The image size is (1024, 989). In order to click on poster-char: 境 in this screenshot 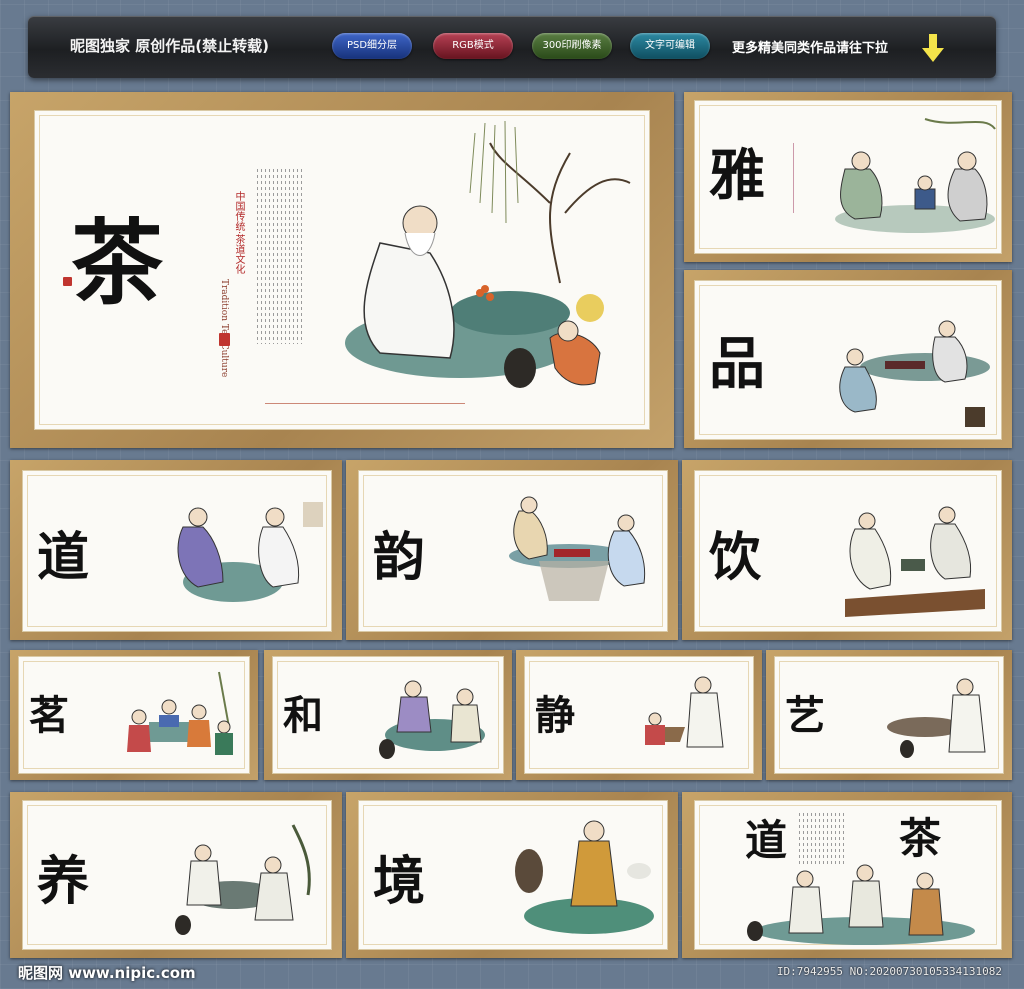, I will do `click(399, 881)`.